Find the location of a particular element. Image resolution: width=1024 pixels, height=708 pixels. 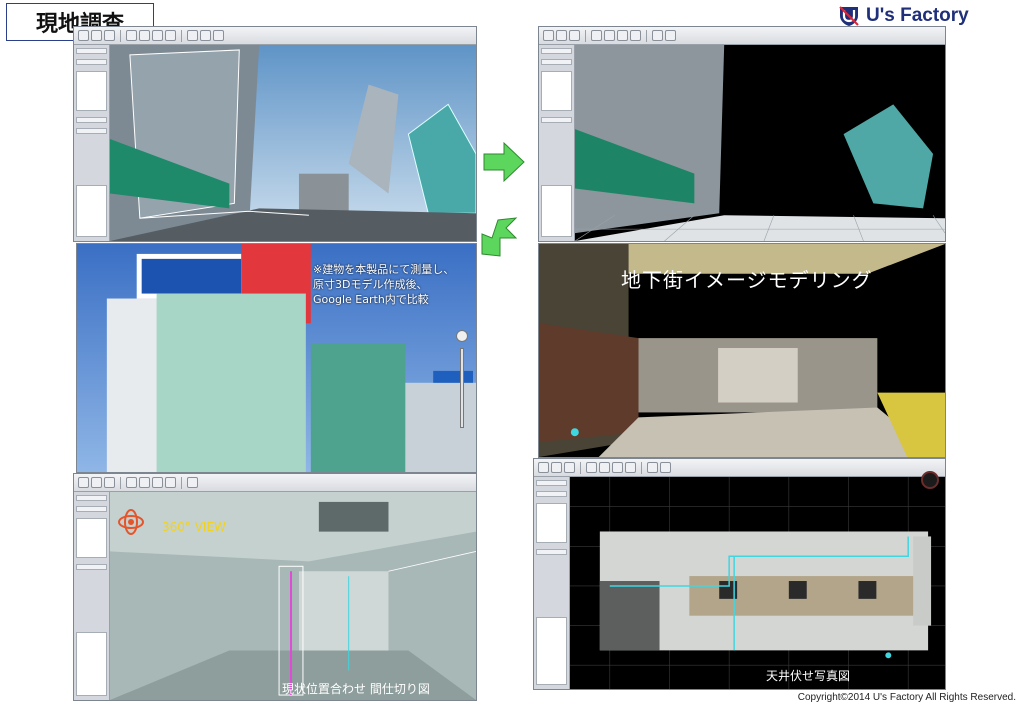

layer-tool-icon is located at coordinates (218, 35).